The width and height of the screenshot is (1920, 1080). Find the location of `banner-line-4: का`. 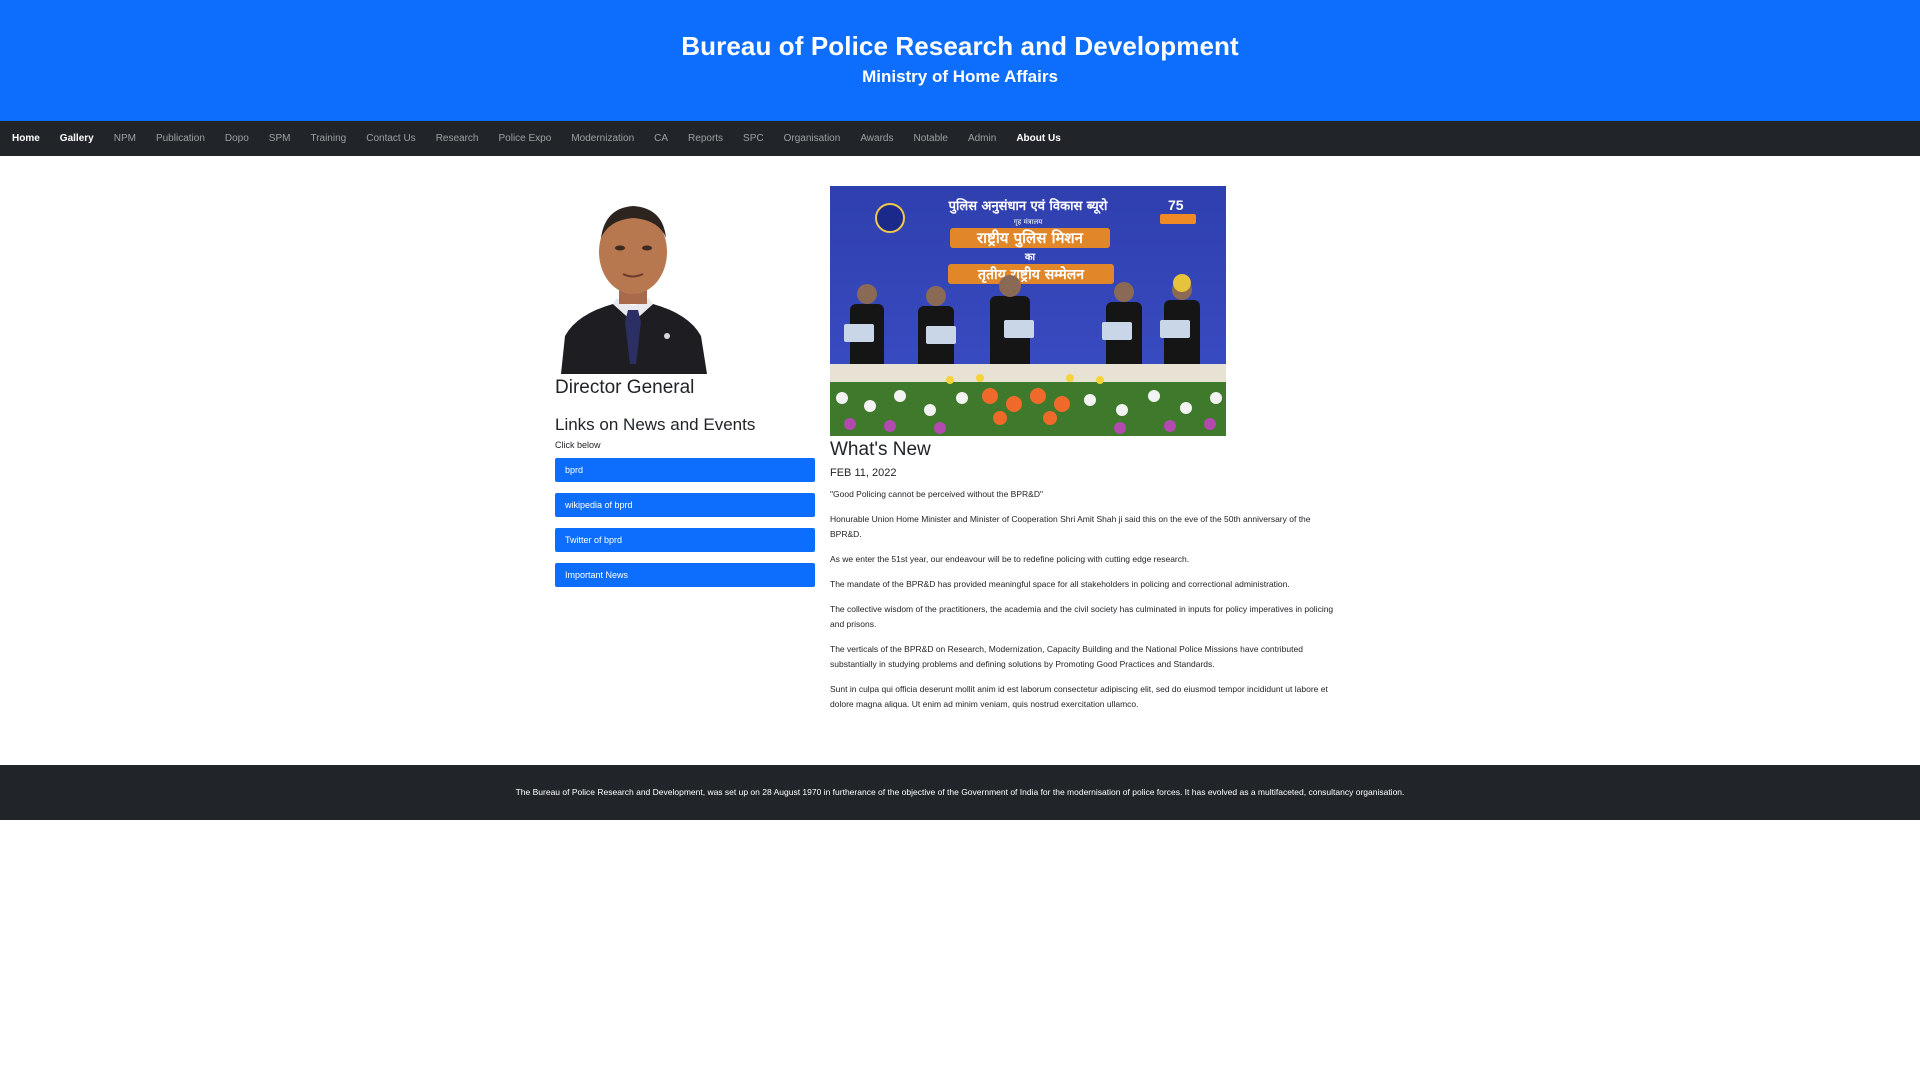

banner-line-4: का is located at coordinates (1030, 257).